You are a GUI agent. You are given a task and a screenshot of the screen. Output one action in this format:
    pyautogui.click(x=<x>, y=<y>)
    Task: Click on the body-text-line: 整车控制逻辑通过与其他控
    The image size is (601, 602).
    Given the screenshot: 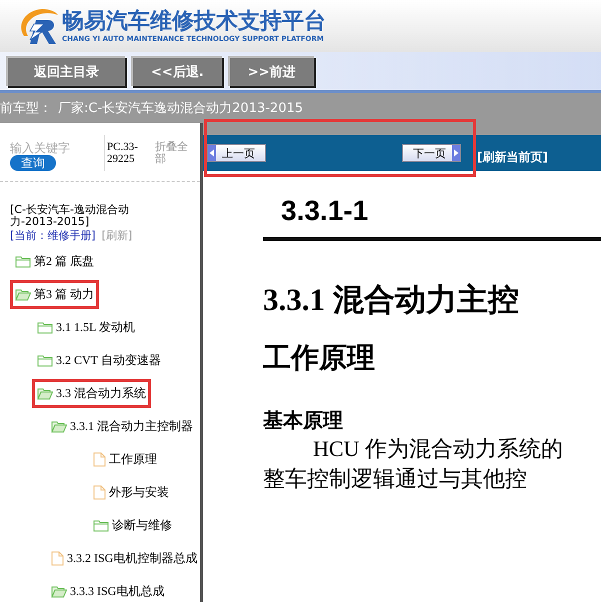 What is the action you would take?
    pyautogui.click(x=395, y=479)
    